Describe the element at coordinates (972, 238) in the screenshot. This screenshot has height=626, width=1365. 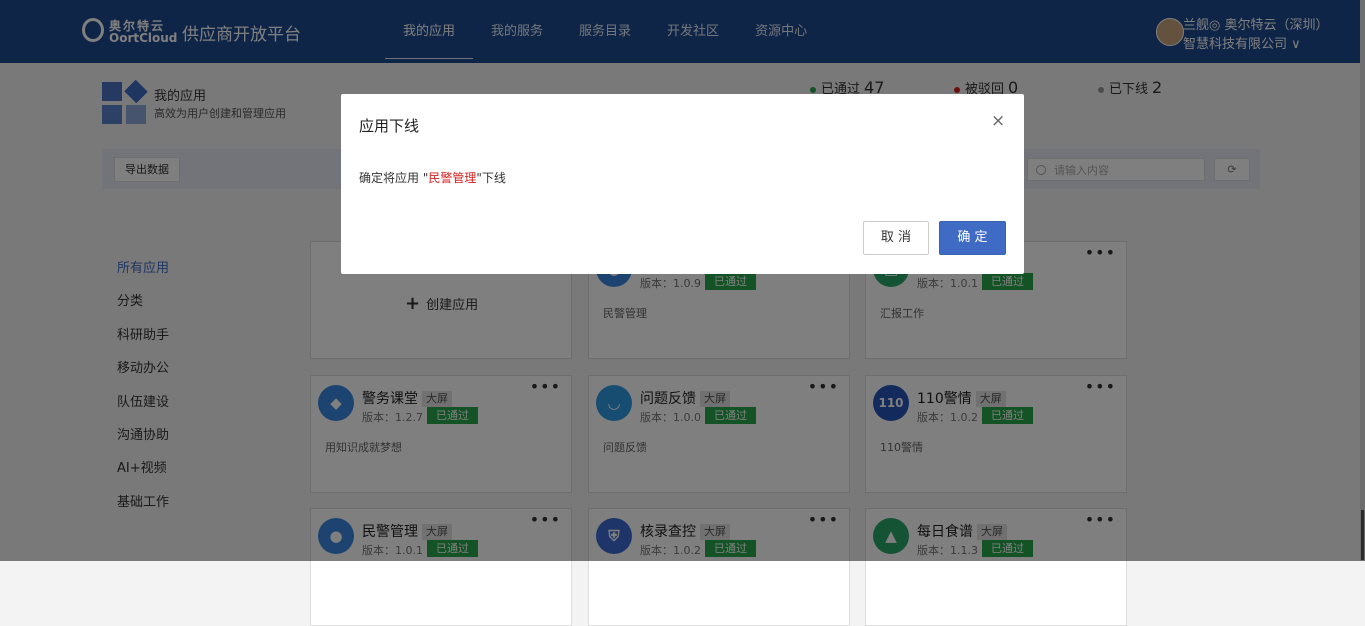
I see `confirm-button: 确 定` at that location.